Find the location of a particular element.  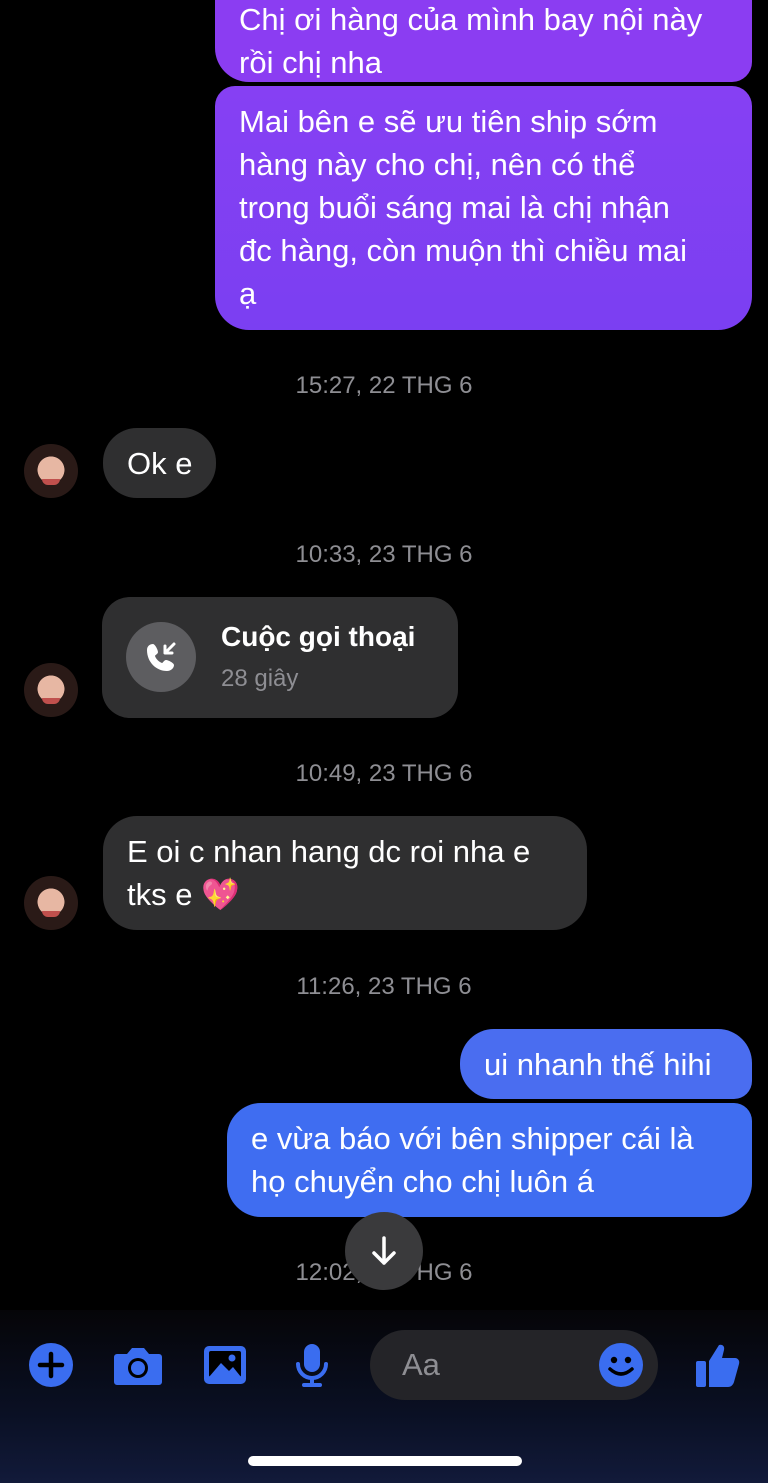

message-bubble-outgoing: ui nhanh thế hihi is located at coordinates (606, 1064).